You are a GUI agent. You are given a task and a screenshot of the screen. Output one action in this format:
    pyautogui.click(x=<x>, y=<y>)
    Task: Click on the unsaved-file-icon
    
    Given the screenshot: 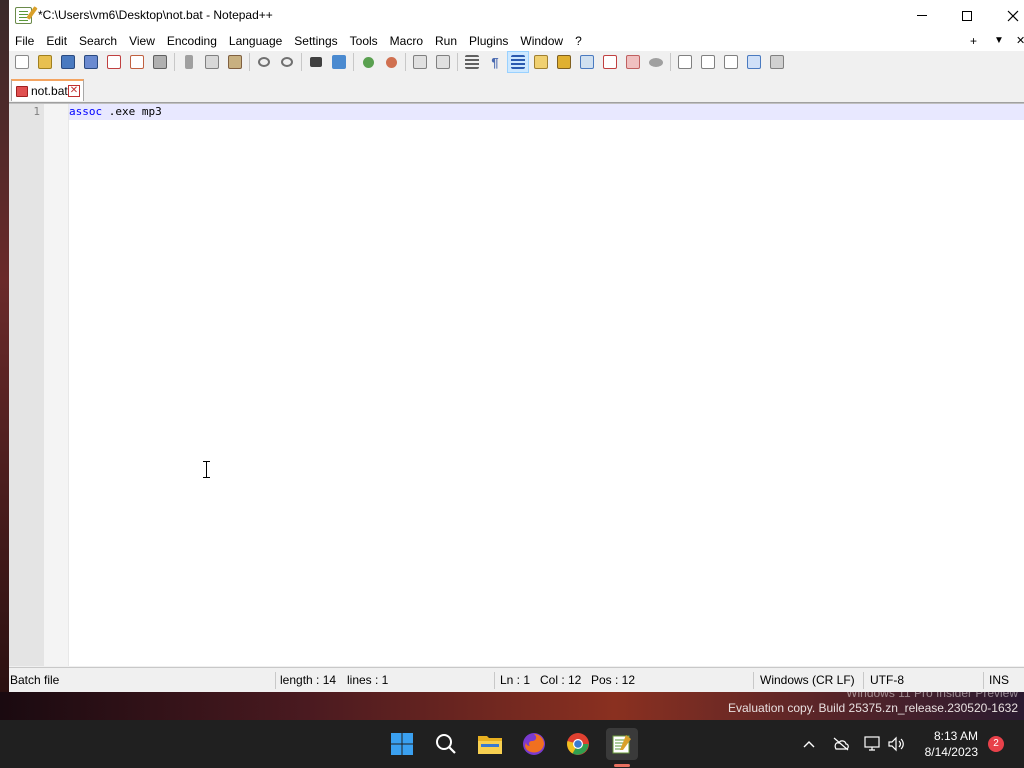 What is the action you would take?
    pyautogui.click(x=22, y=91)
    